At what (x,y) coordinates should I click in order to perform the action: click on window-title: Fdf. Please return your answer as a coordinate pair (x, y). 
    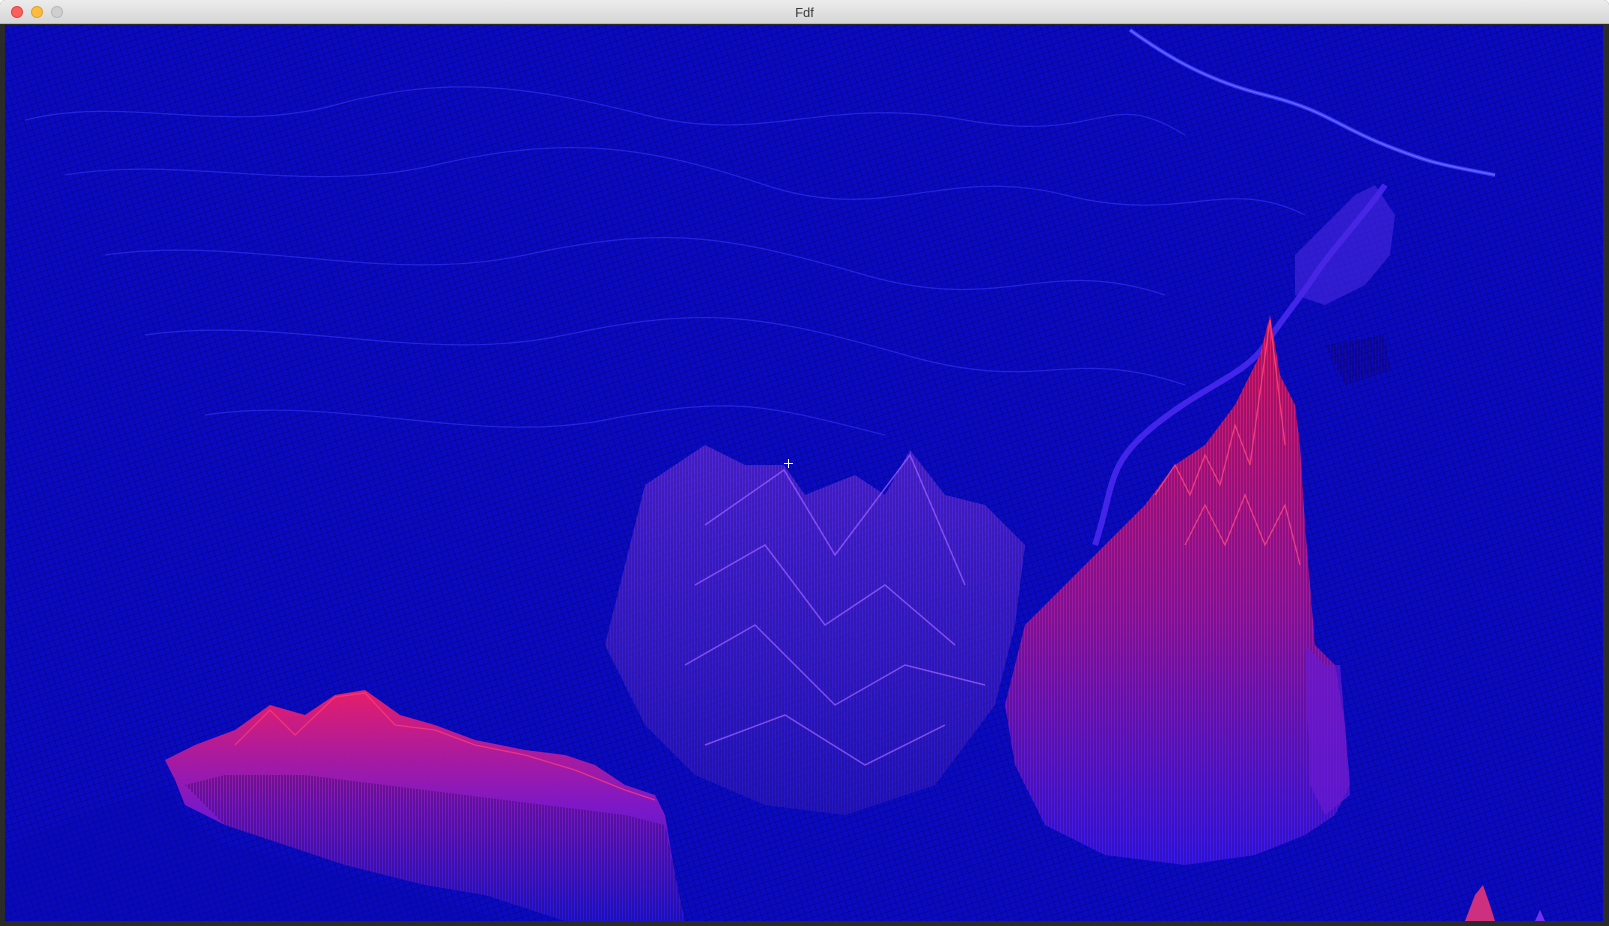
    Looking at the image, I should click on (804, 12).